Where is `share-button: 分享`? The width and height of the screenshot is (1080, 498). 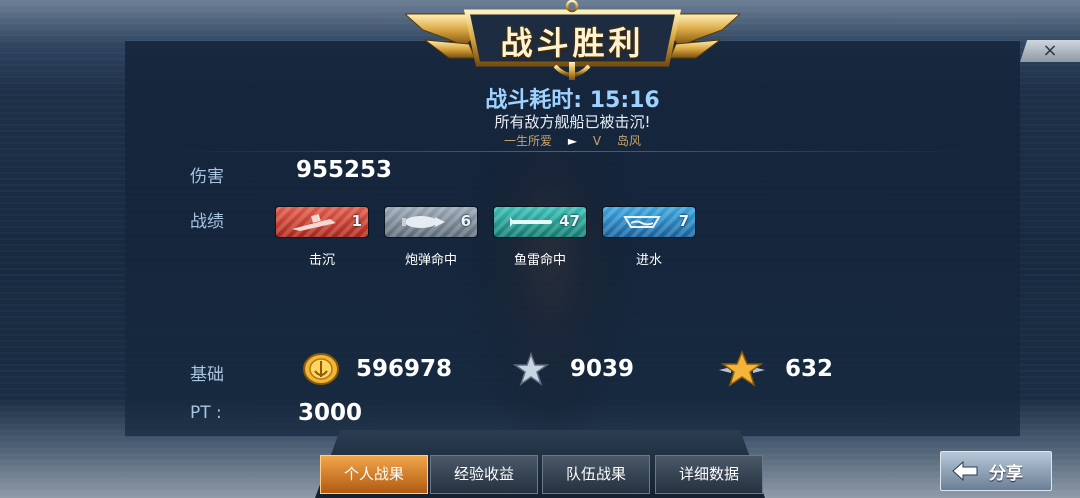
share-button: 分享 is located at coordinates (996, 471).